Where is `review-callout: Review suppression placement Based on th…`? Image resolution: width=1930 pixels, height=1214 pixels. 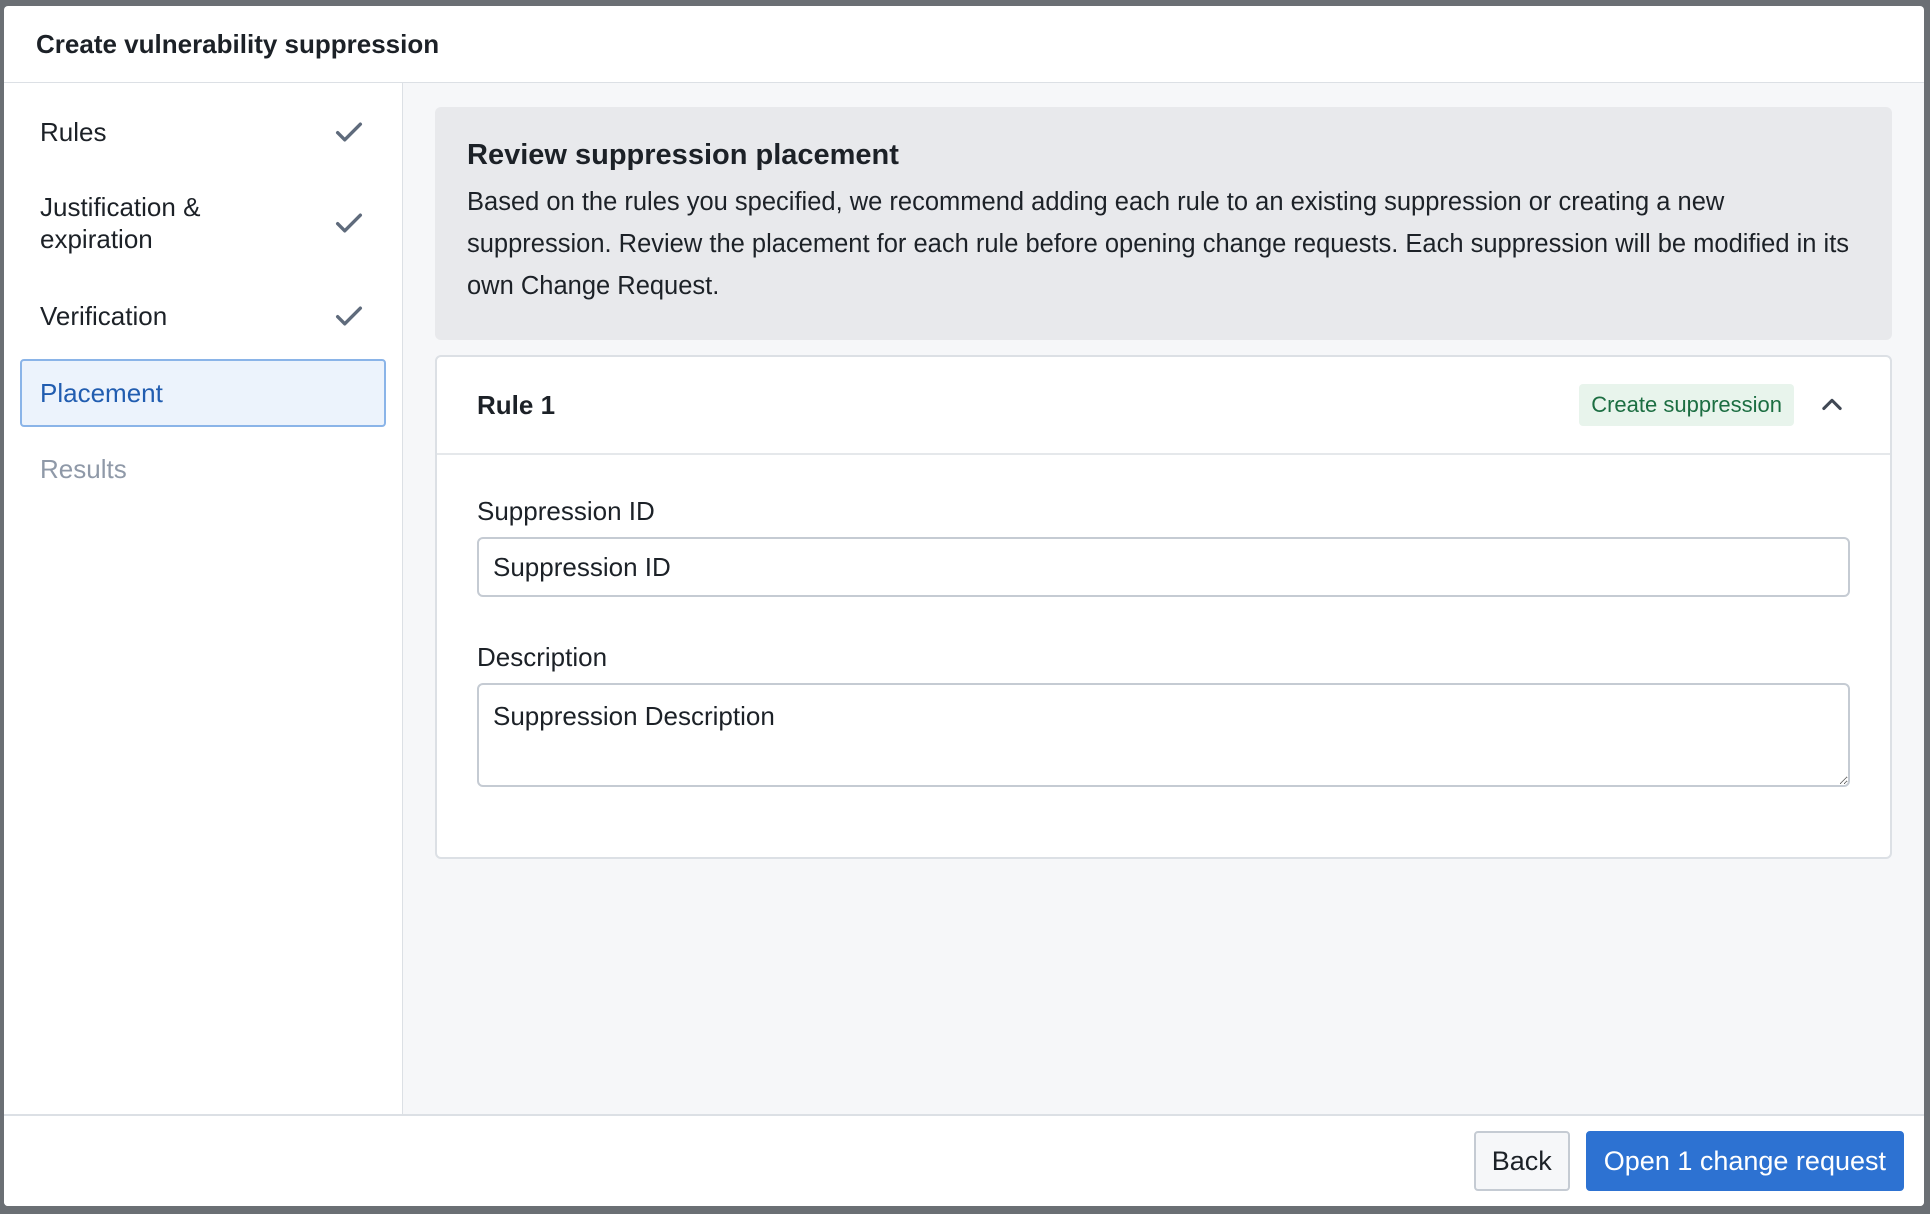 review-callout: Review suppression placement Based on th… is located at coordinates (1163, 223).